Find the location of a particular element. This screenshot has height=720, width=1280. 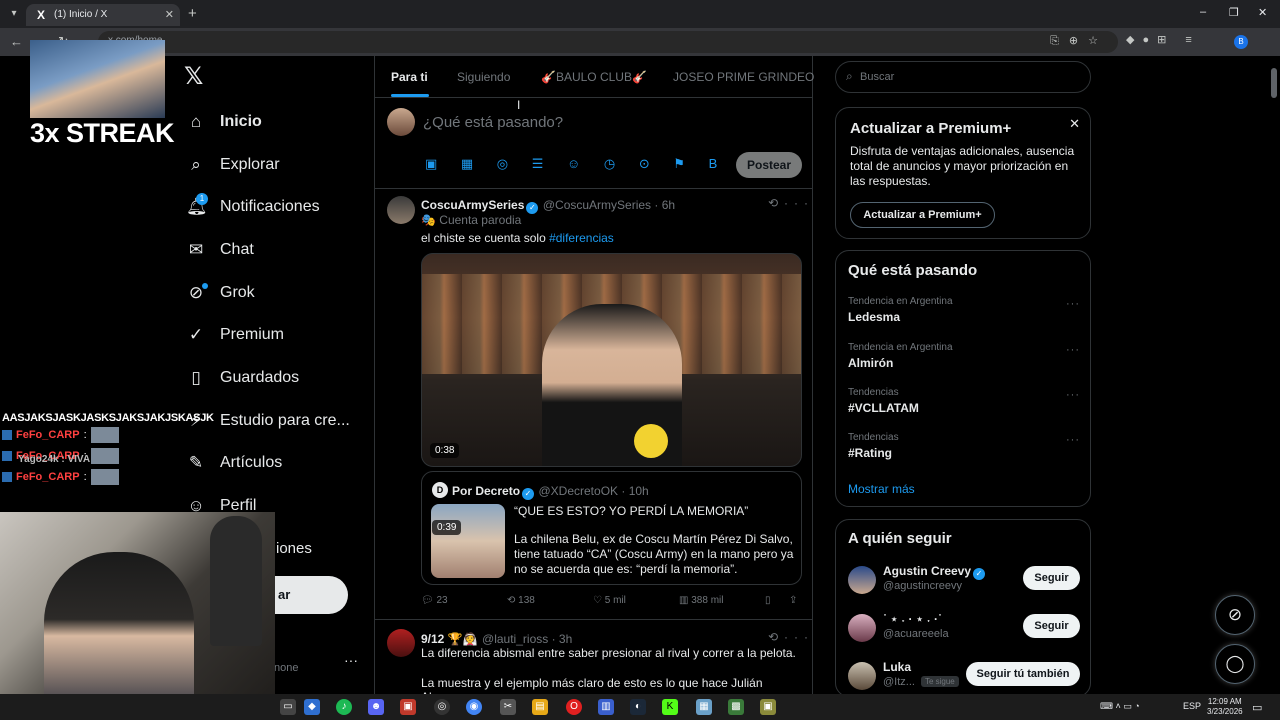

opera-icon: O is located at coordinates (574, 707).